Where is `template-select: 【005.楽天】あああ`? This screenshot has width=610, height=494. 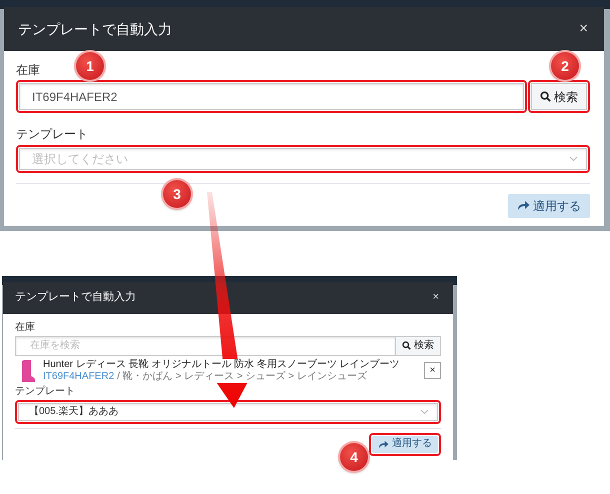
template-select: 【005.楽天】あああ is located at coordinates (228, 411).